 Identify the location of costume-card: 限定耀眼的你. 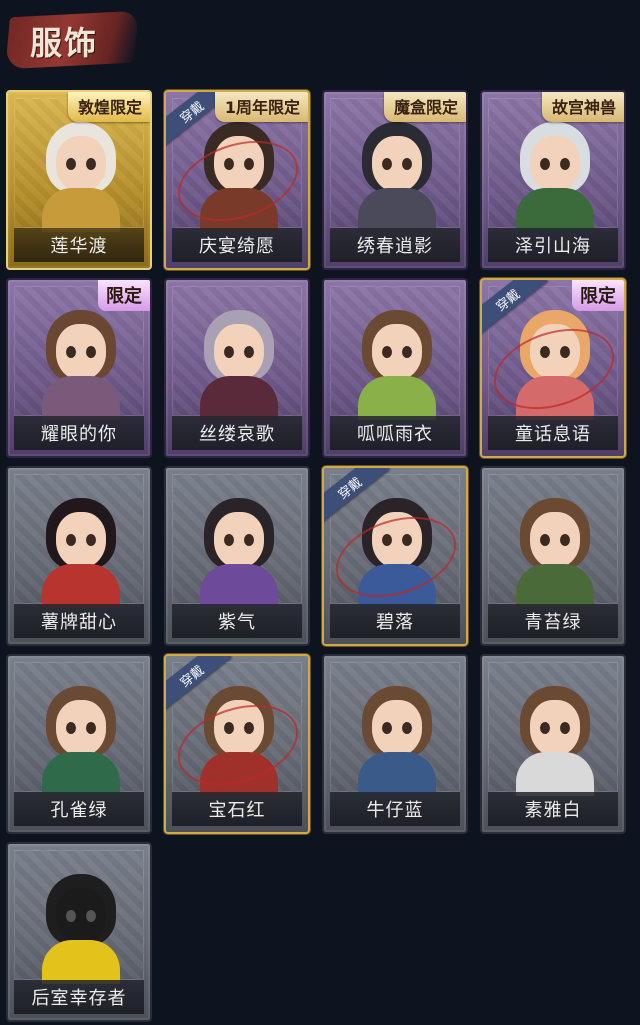
(79, 368).